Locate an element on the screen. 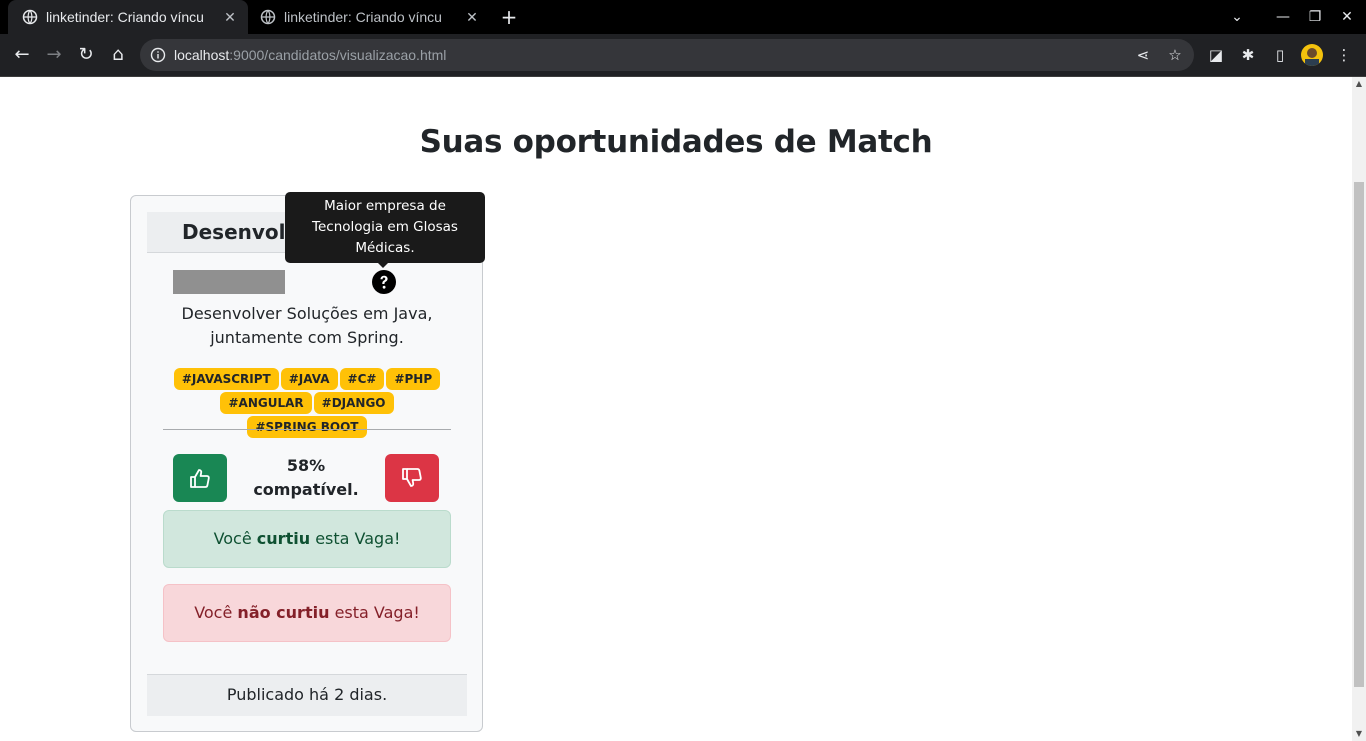  dislike-button is located at coordinates (412, 478).